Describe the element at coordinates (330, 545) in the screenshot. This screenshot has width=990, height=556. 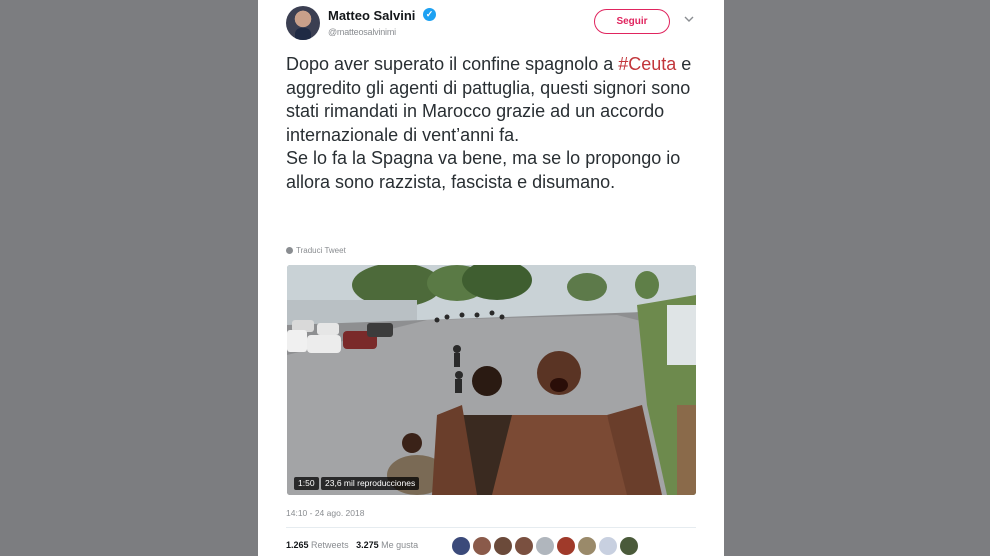
I see `retweet-label: Retweets` at that location.